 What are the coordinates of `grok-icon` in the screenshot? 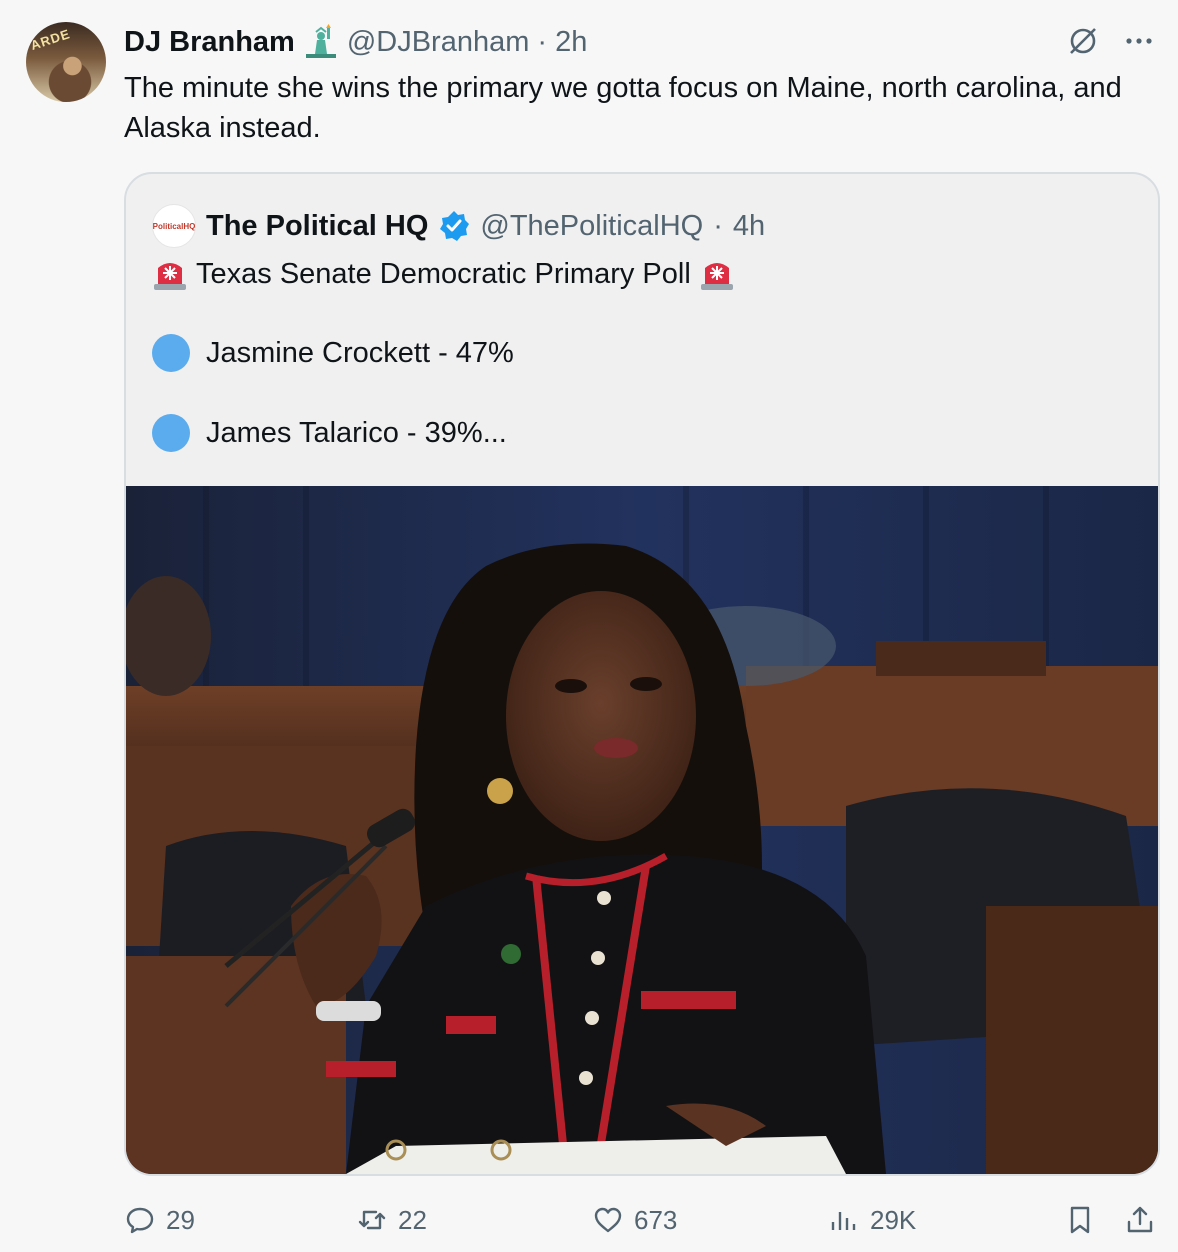 It's located at (1083, 41).